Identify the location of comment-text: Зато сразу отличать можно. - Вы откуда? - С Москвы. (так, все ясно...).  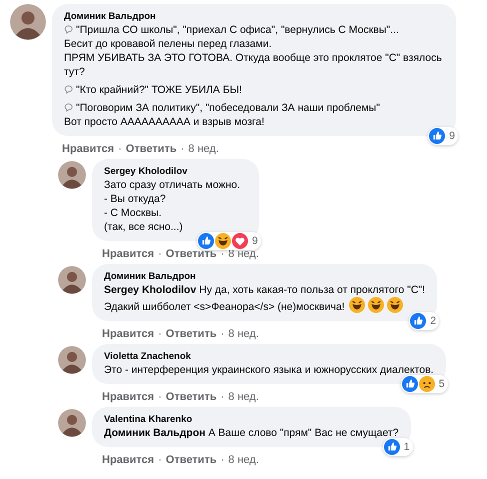
(173, 206).